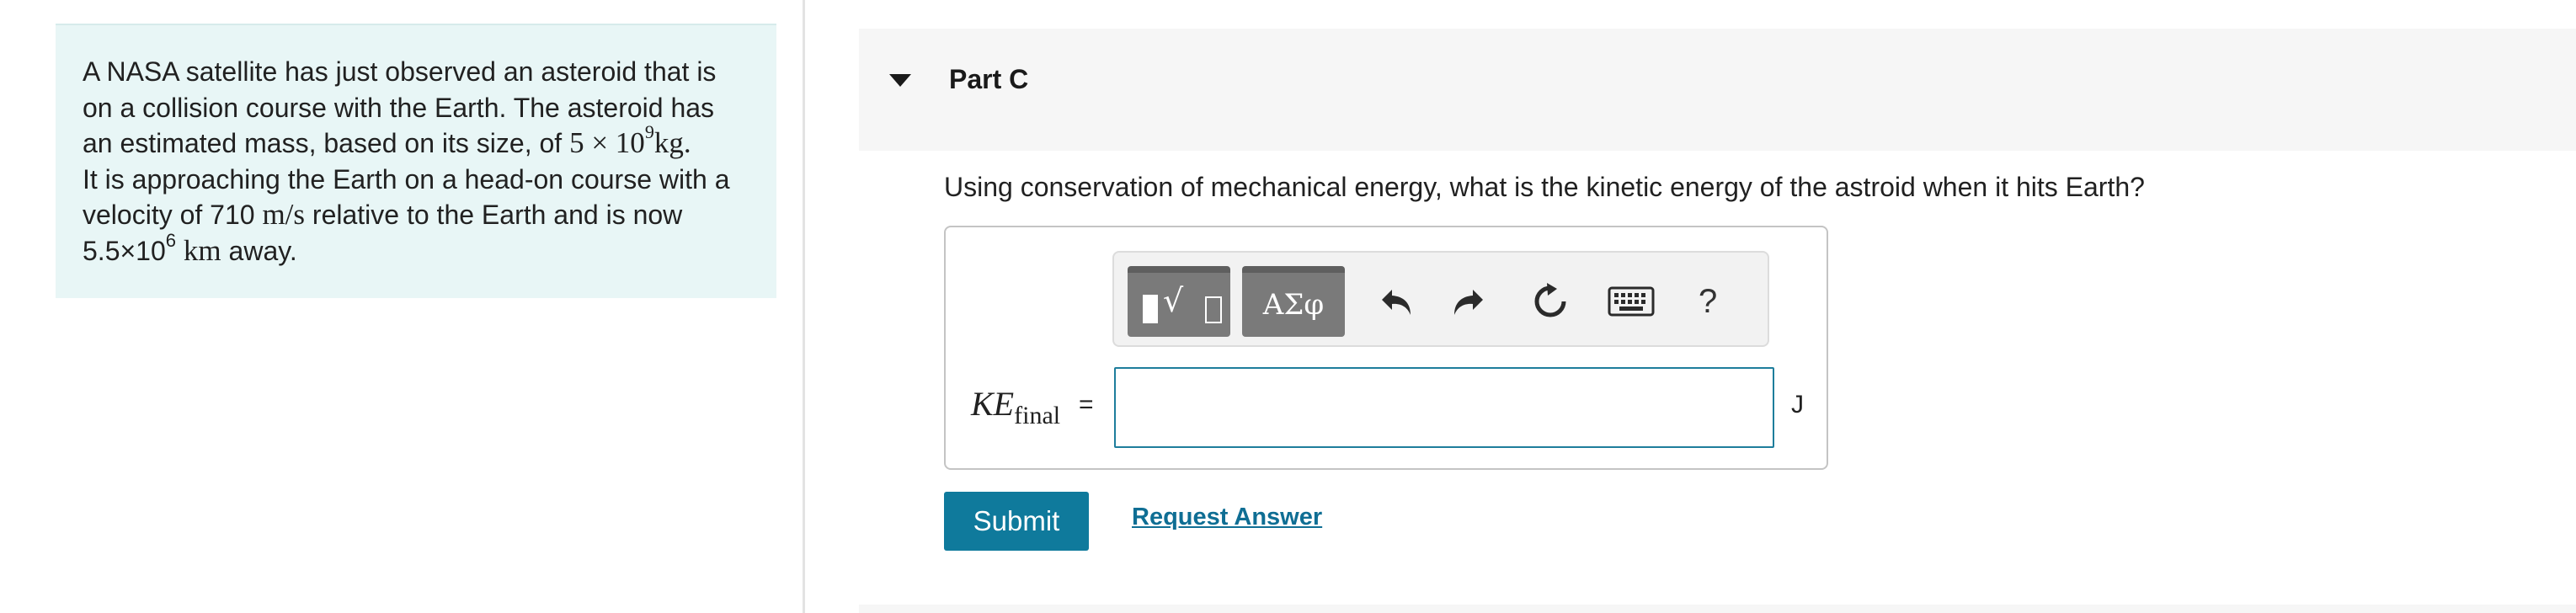 This screenshot has width=2576, height=613. Describe the element at coordinates (1397, 301) in the screenshot. I see `undo-icon` at that location.